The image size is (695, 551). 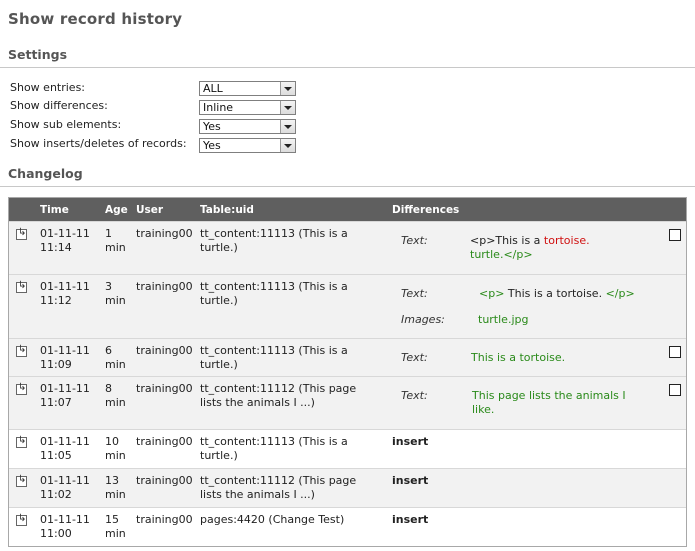 What do you see at coordinates (65, 395) in the screenshot?
I see `time-cell: 01-11-11 11:07` at bounding box center [65, 395].